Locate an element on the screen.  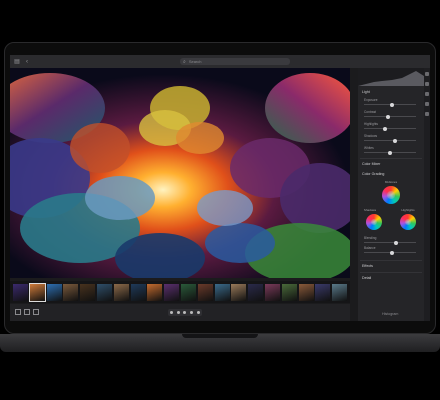
bottom-toolbar is located at coordinates (180, 312).